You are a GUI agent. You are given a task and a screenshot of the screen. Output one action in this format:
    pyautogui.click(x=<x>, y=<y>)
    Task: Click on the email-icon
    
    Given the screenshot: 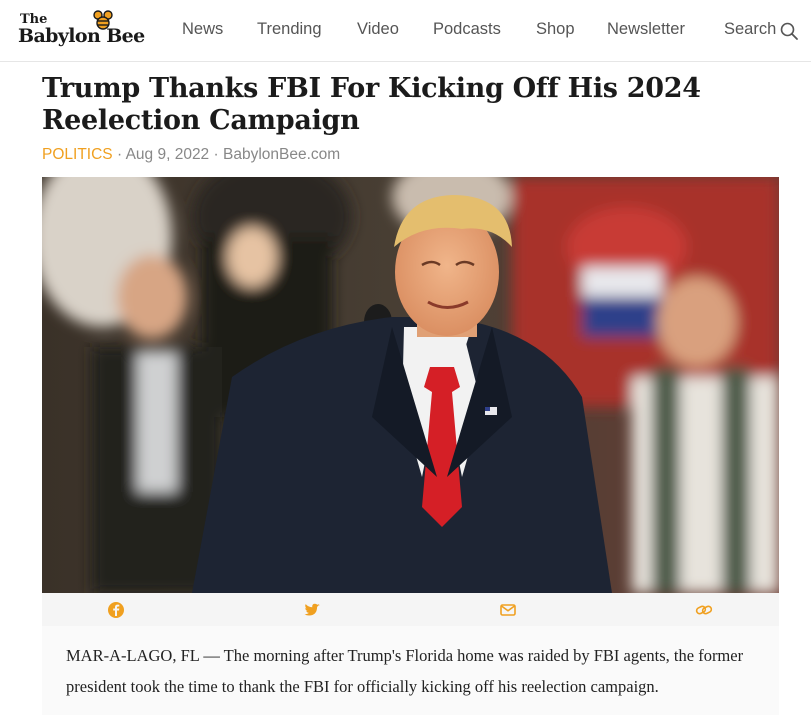 What is the action you would take?
    pyautogui.click(x=508, y=610)
    